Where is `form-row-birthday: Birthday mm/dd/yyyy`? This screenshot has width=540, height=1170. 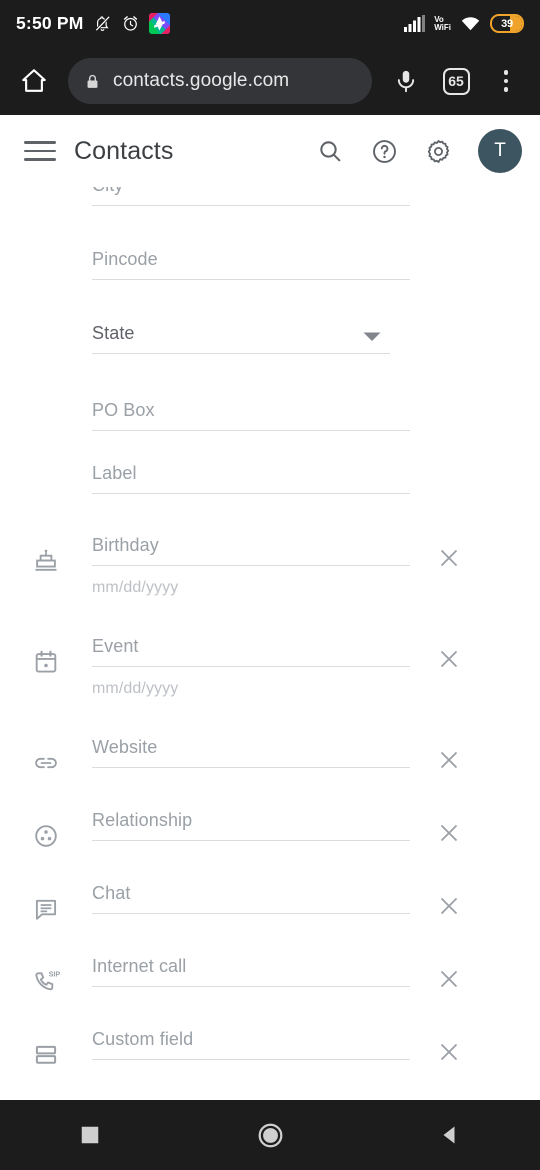 form-row-birthday: Birthday mm/dd/yyyy is located at coordinates (270, 566).